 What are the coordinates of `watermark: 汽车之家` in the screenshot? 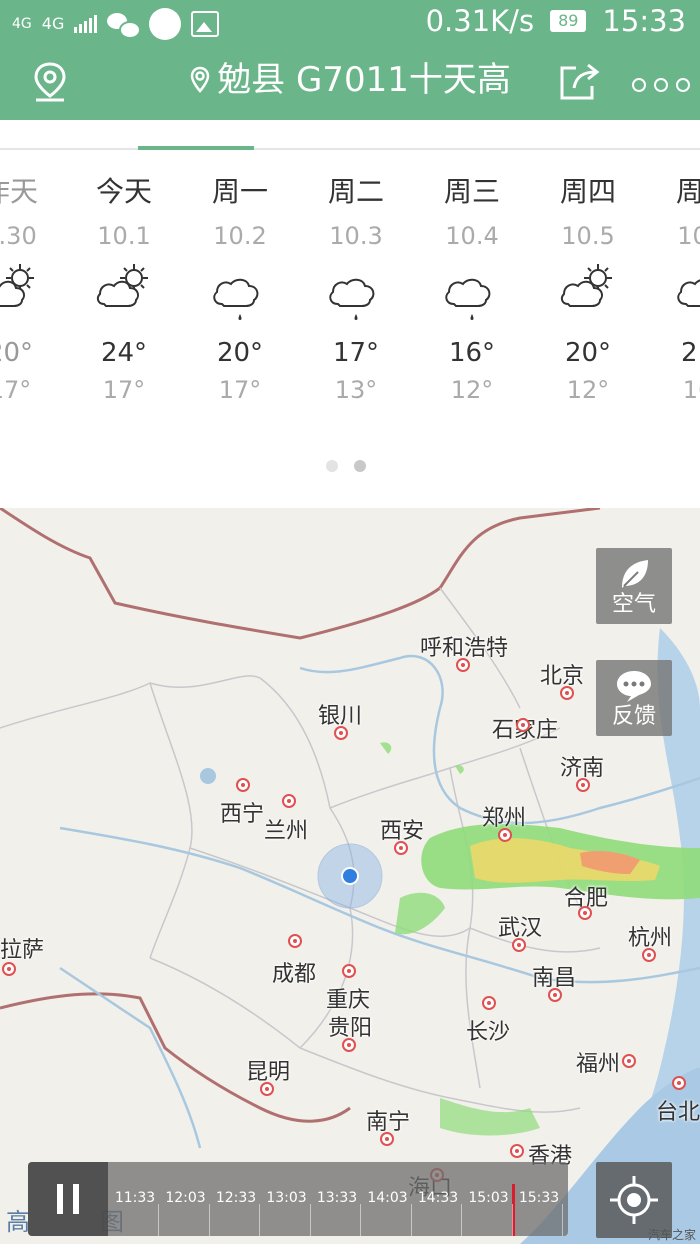 It's located at (672, 1235).